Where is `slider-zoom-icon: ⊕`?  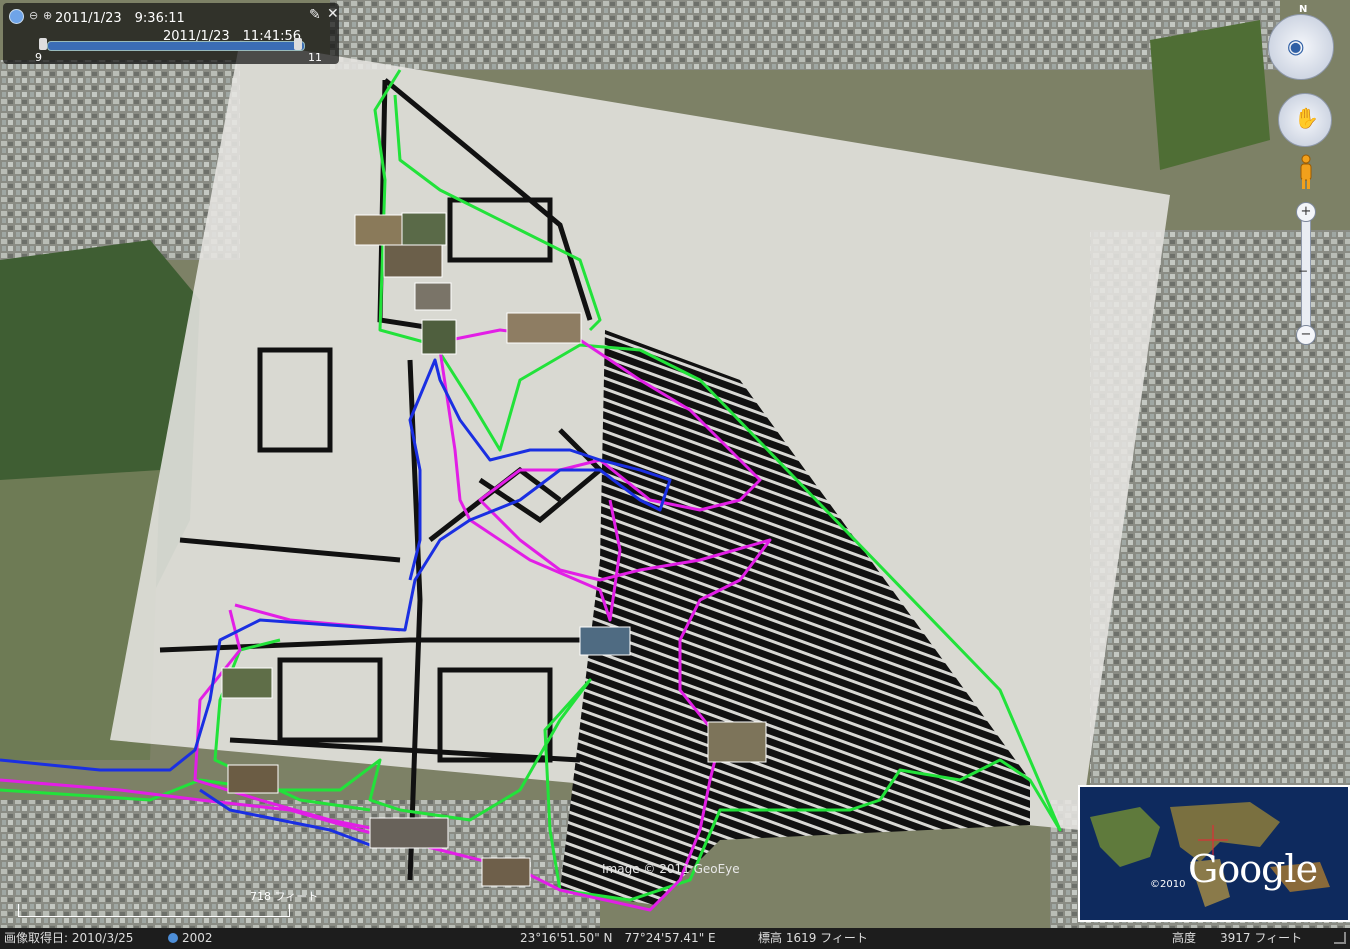 slider-zoom-icon: ⊕ is located at coordinates (47, 15).